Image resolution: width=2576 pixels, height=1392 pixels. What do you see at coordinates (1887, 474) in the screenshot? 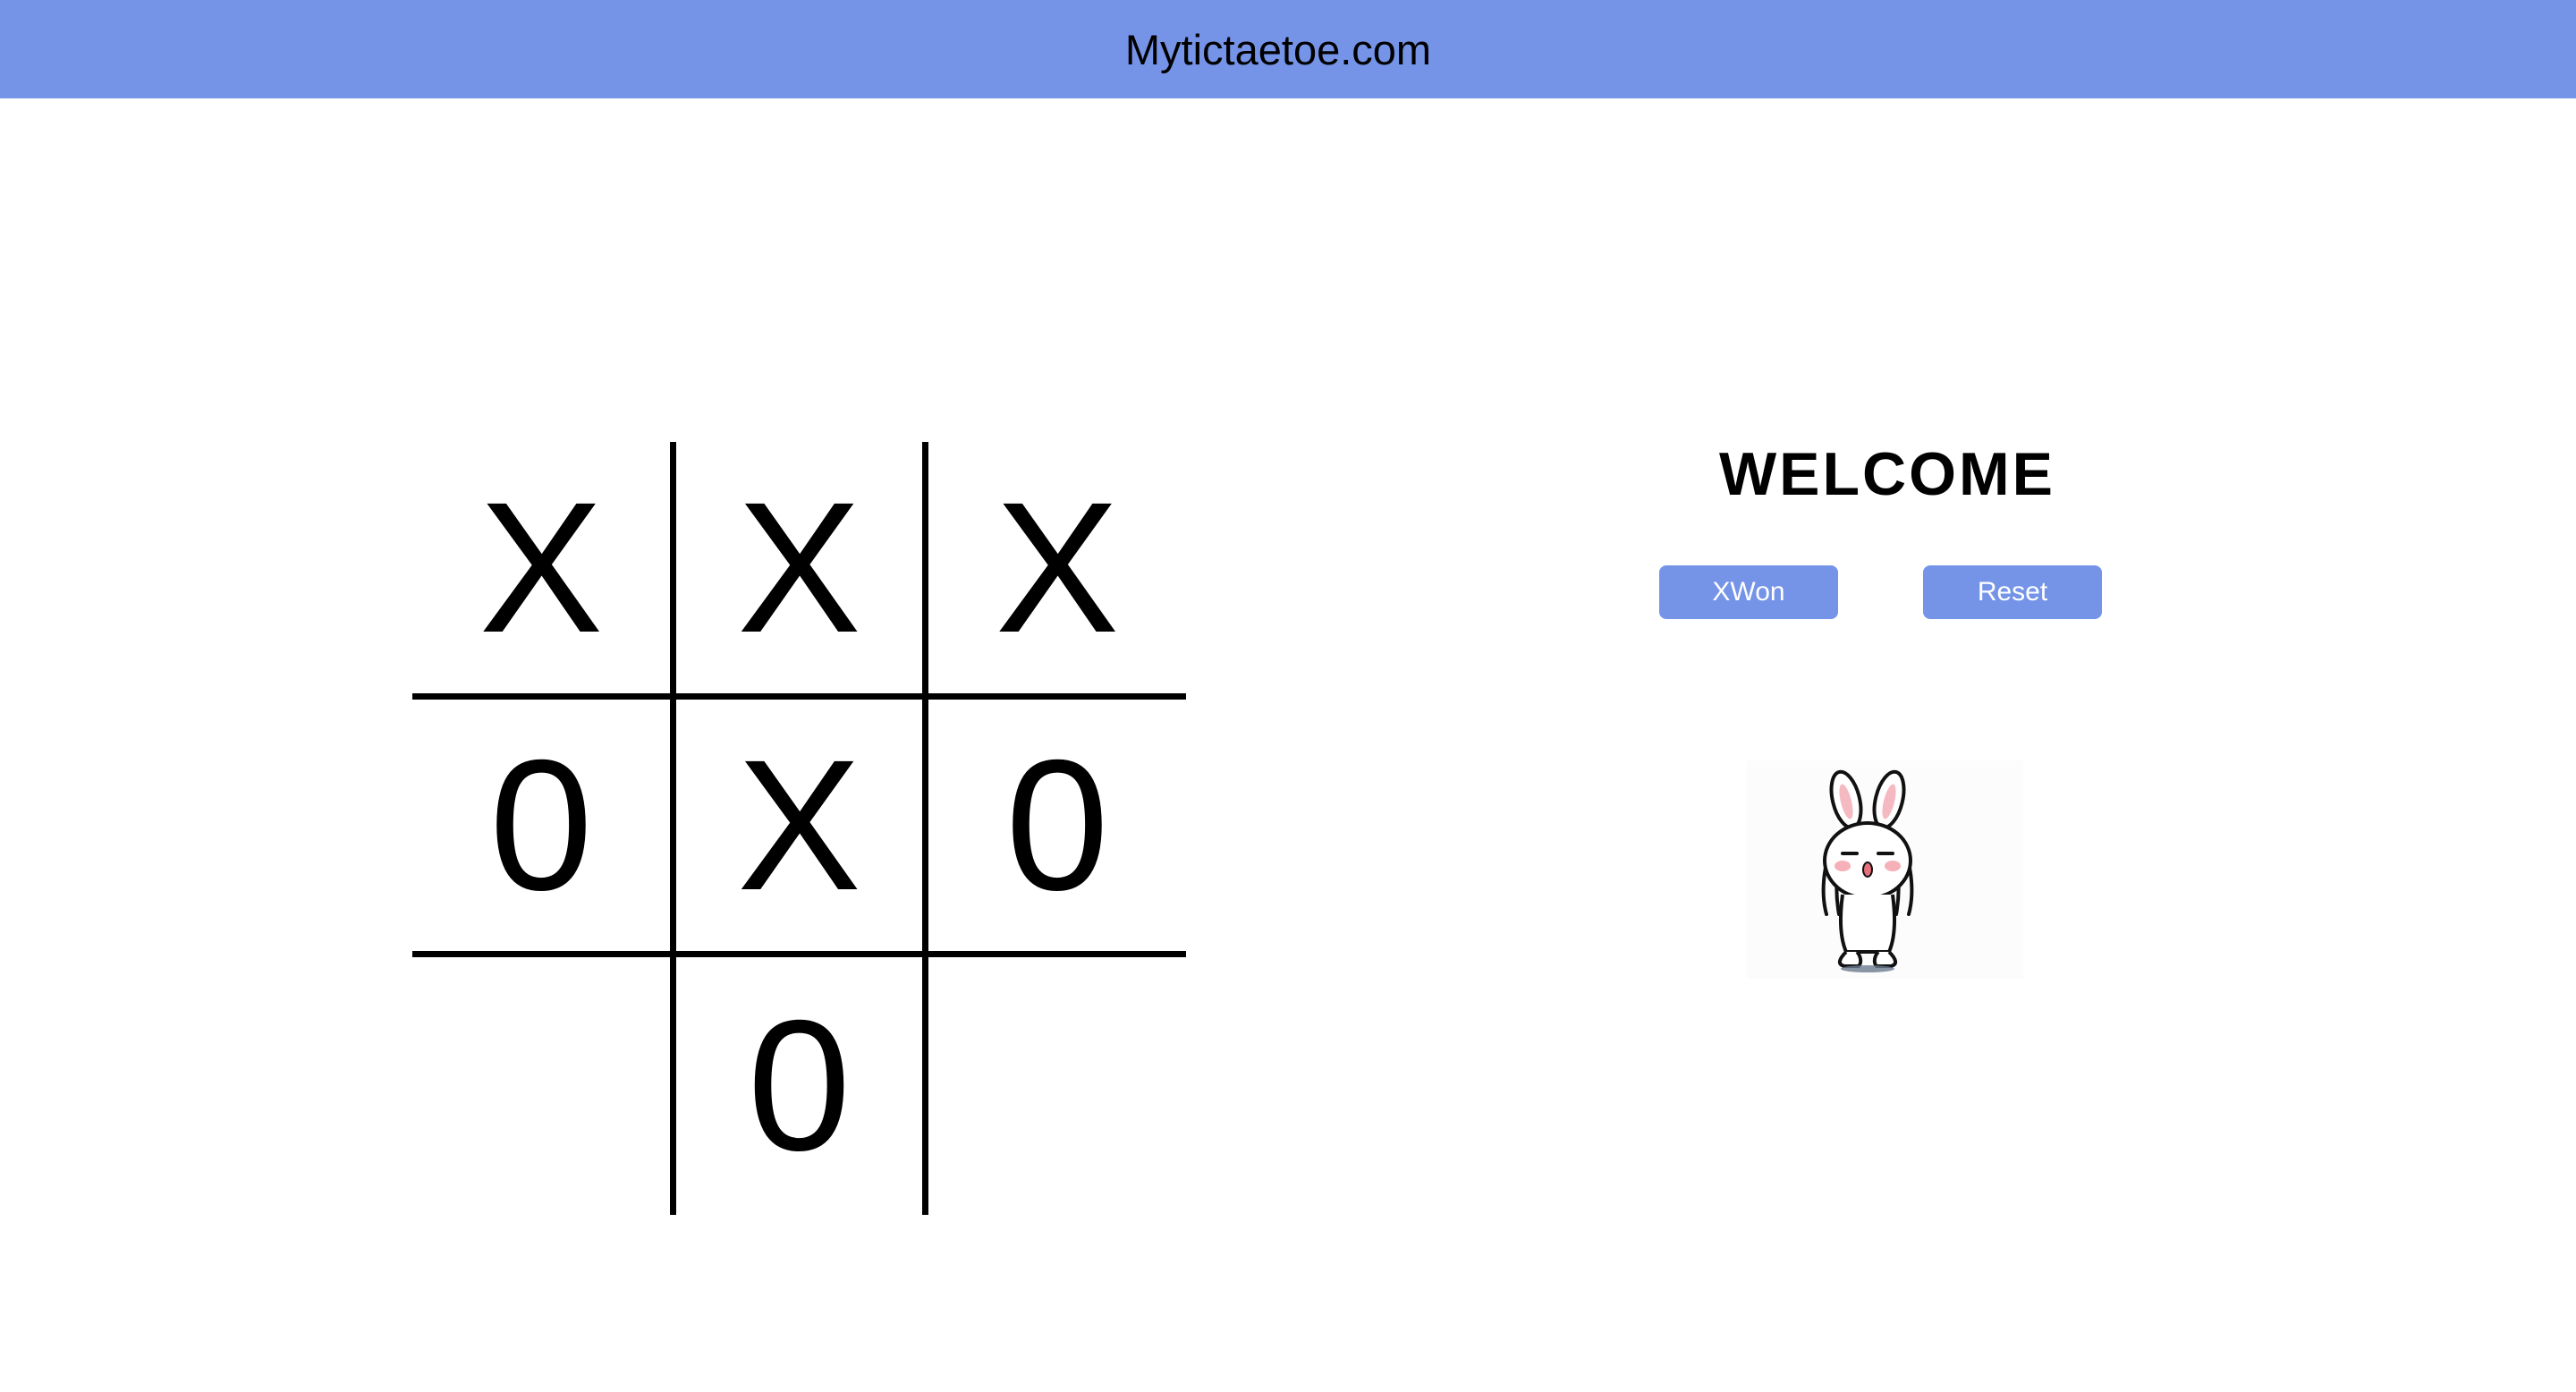
I see `welcome-heading: WELCOME` at bounding box center [1887, 474].